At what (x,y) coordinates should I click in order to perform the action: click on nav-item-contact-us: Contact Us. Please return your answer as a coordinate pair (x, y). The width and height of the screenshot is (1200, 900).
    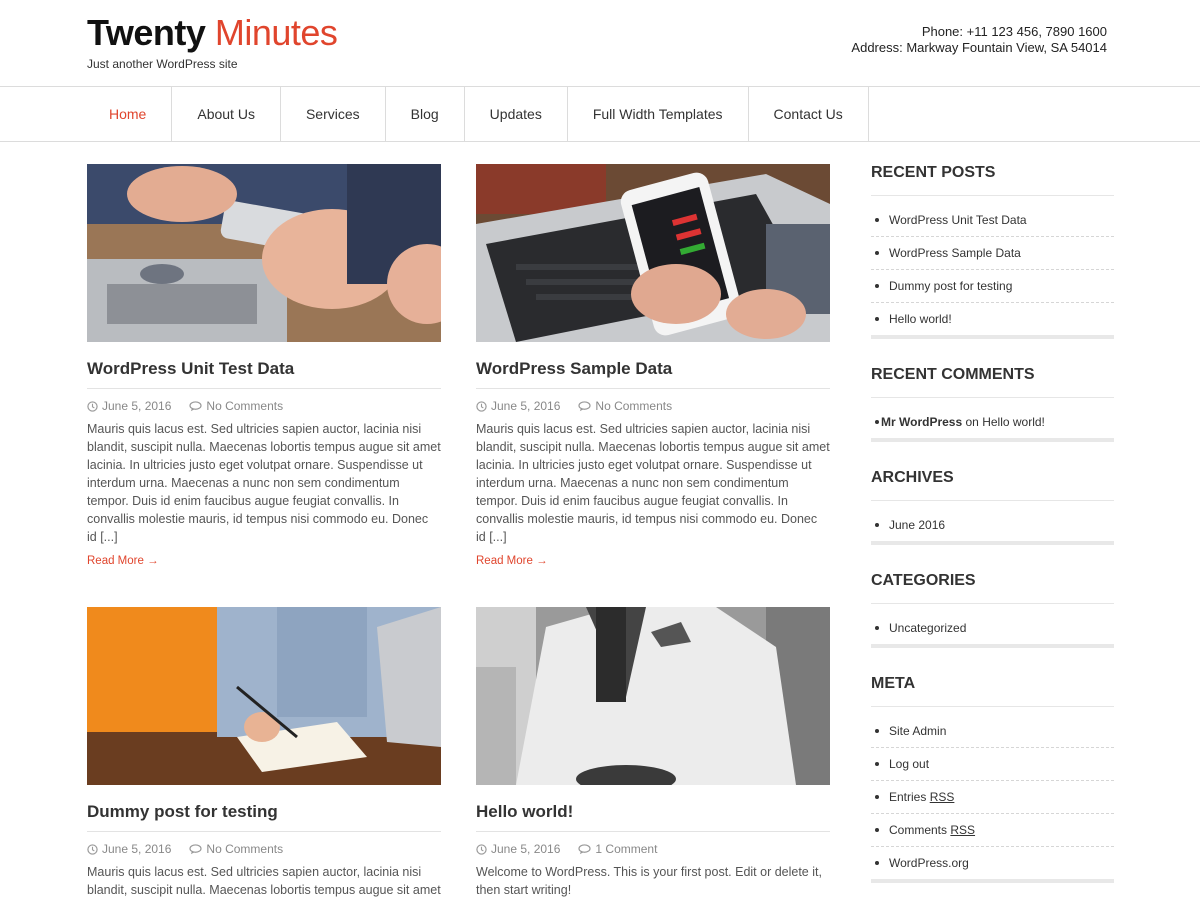
    Looking at the image, I should click on (809, 114).